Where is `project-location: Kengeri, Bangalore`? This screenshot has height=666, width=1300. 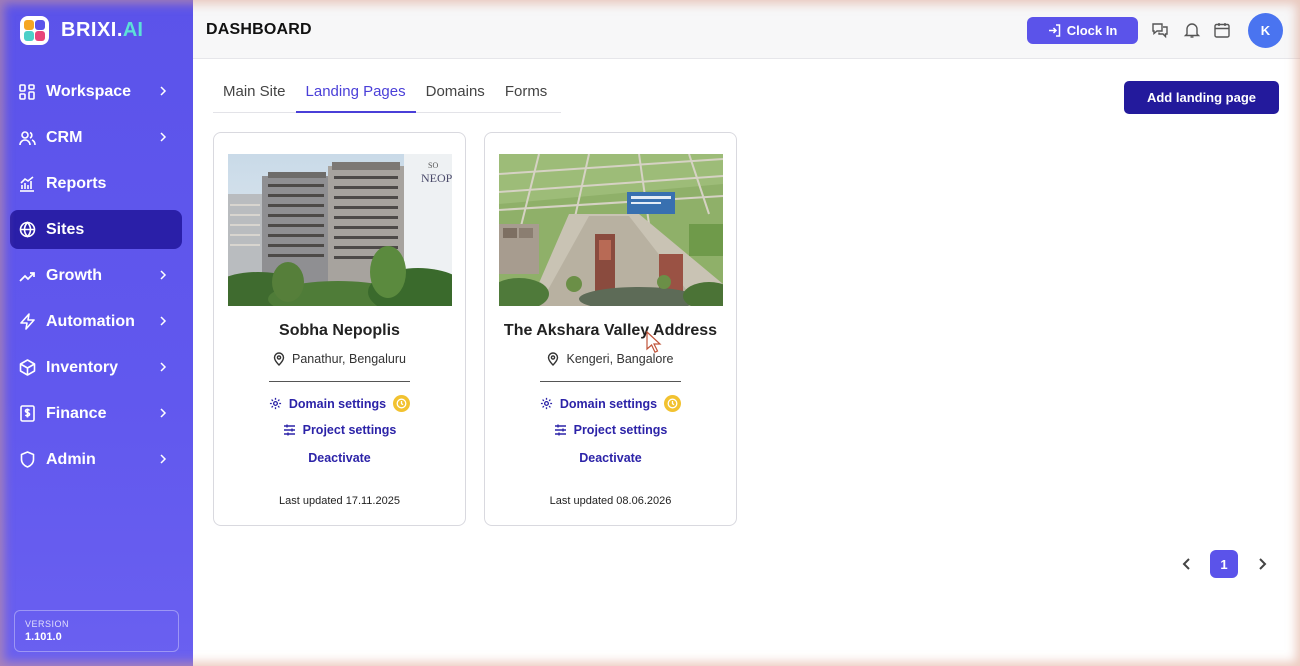
project-location: Kengeri, Bangalore is located at coordinates (610, 359).